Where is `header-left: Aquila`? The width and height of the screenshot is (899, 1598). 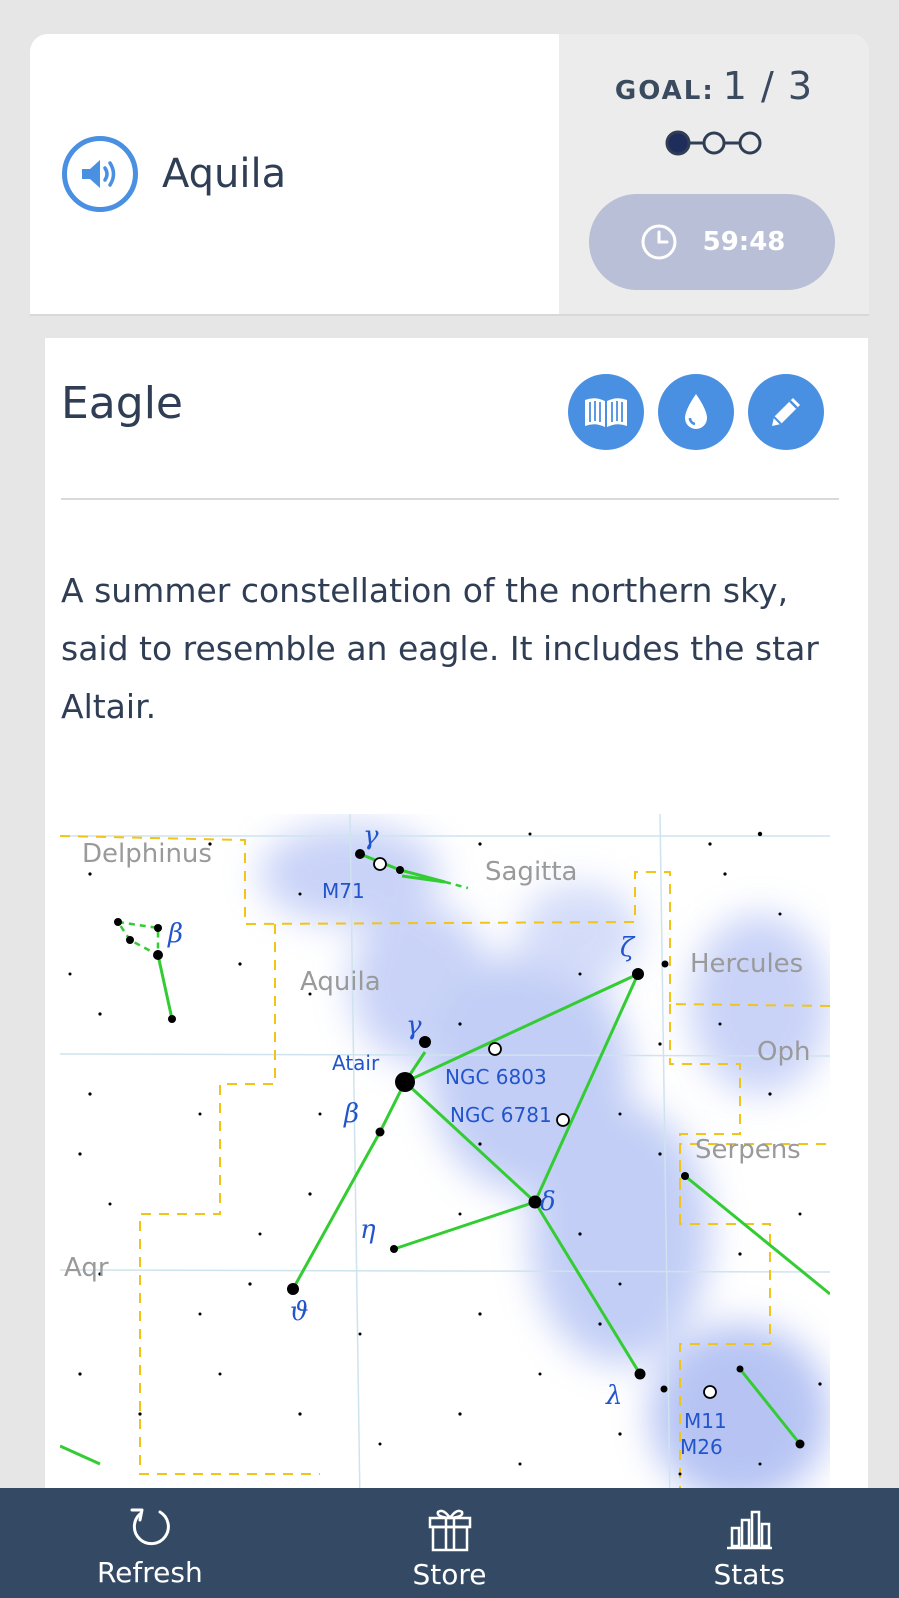 header-left: Aquila is located at coordinates (294, 174).